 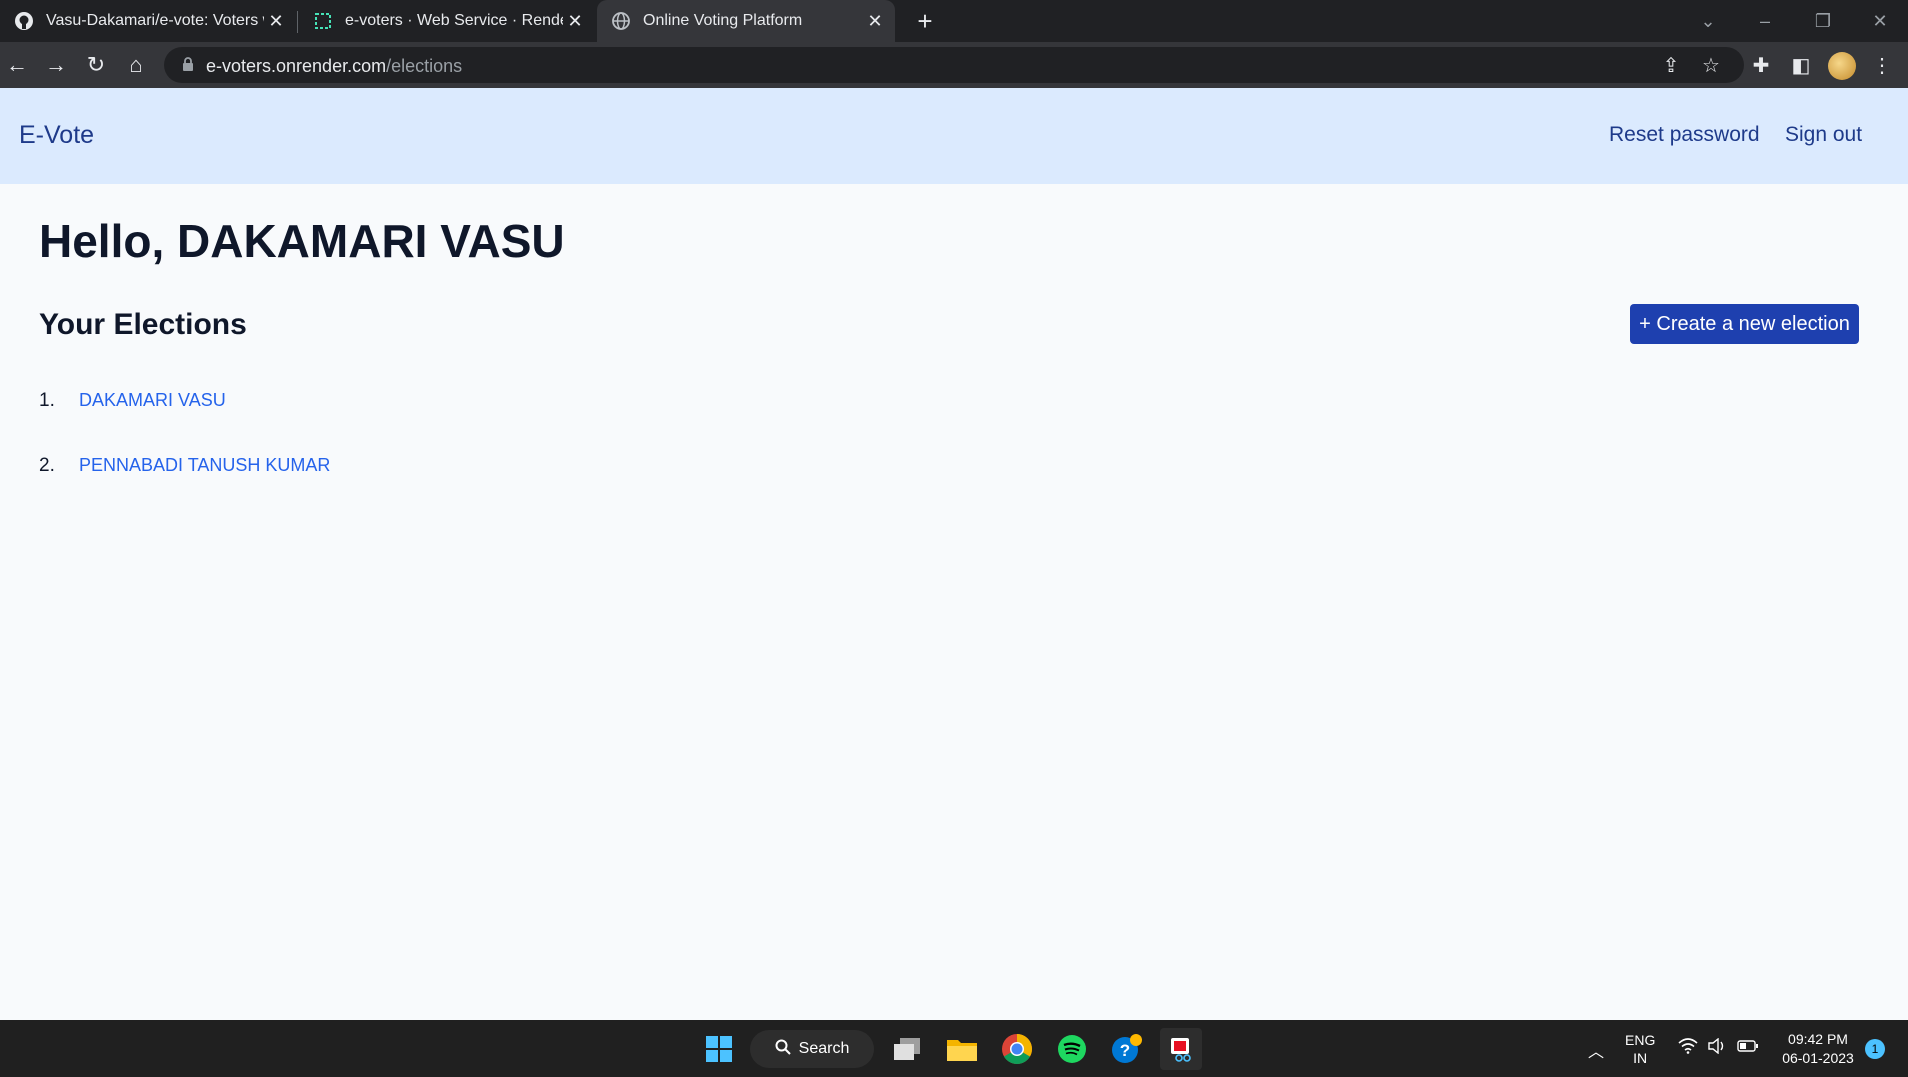 I want to click on tab-github: Vasu-Dakamari/e-vote: Voters we ✕, so click(x=148, y=21).